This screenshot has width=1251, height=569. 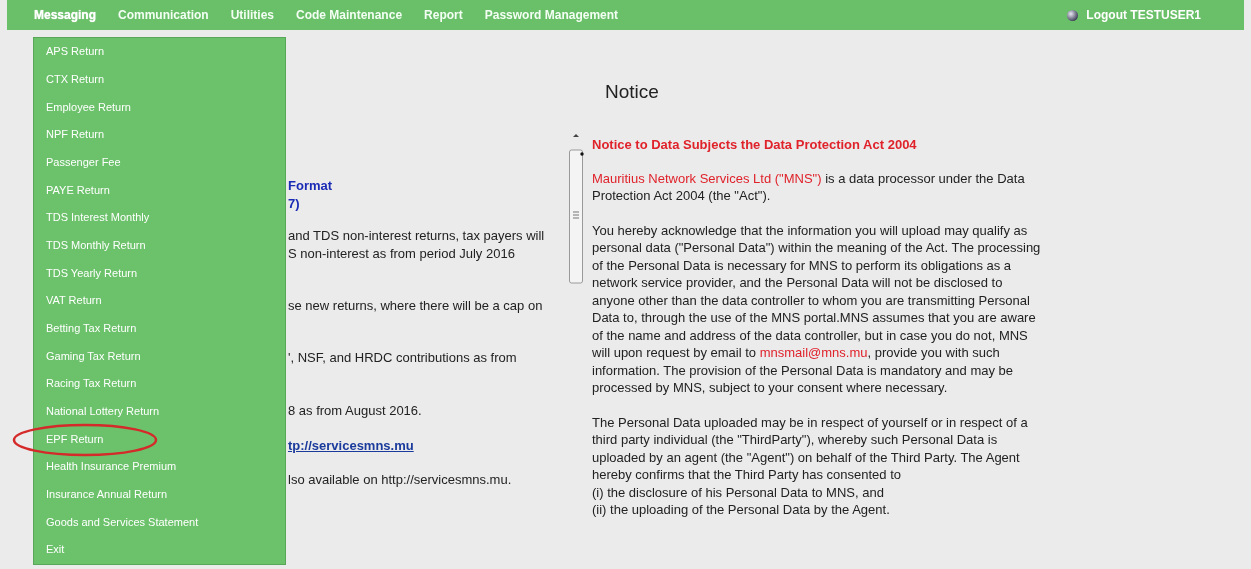 I want to click on menu-item: Gaming Tax Return, so click(x=159, y=356).